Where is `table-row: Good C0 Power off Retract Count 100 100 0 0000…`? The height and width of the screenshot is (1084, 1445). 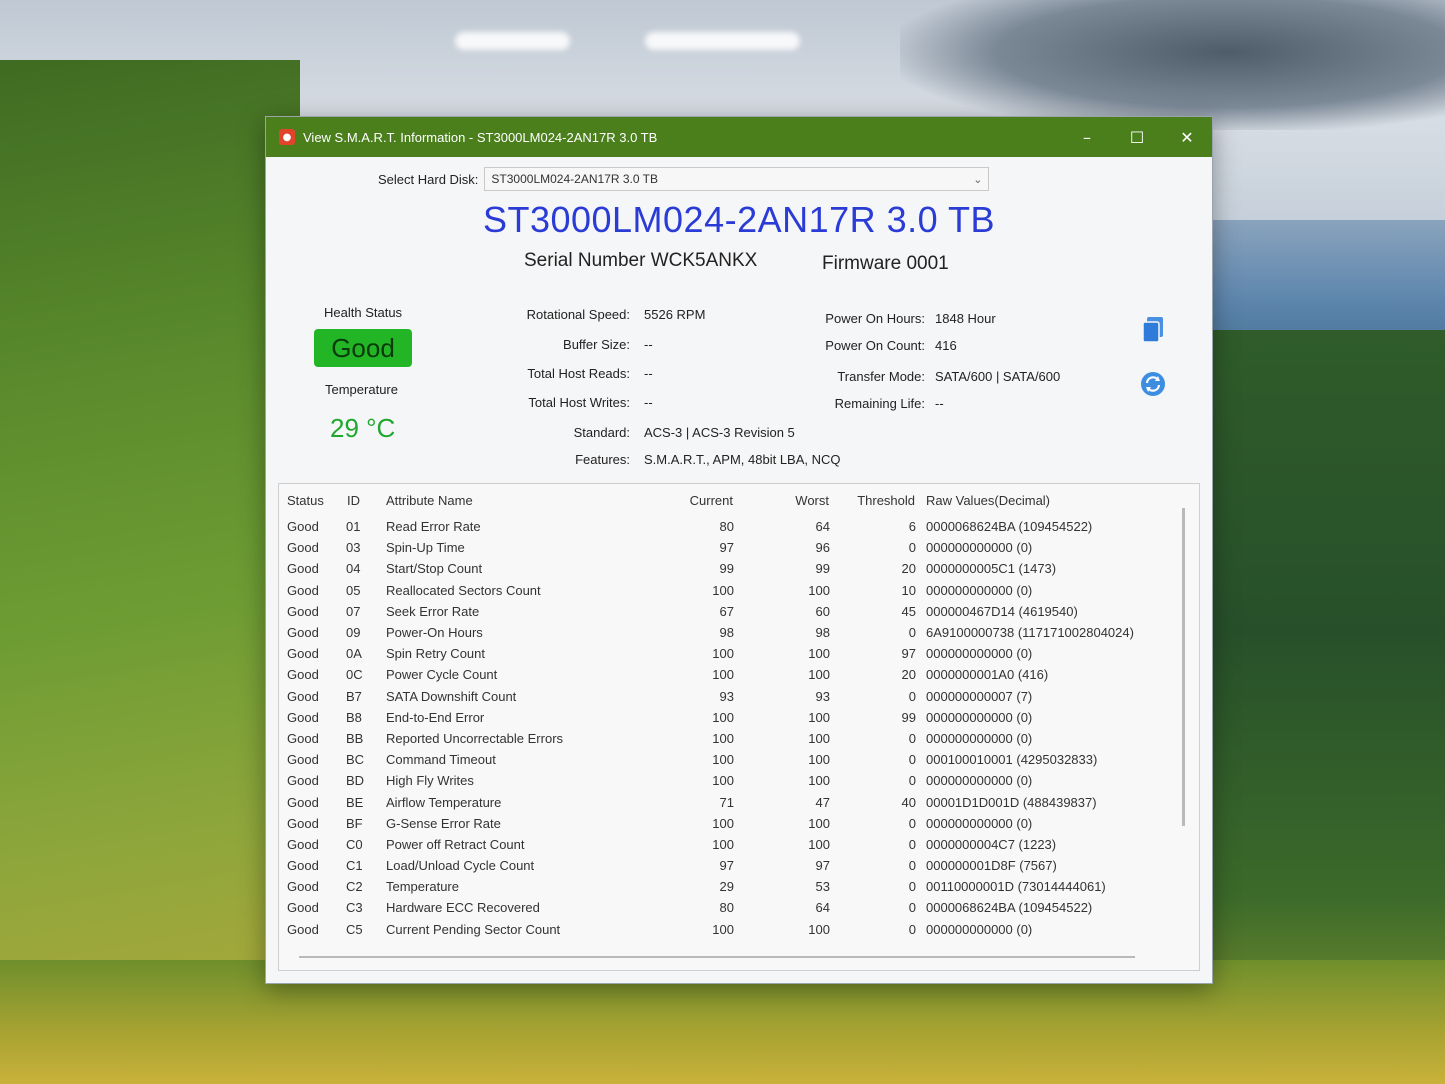 table-row: Good C0 Power off Retract Count 100 100 0 0000… is located at coordinates (706, 844).